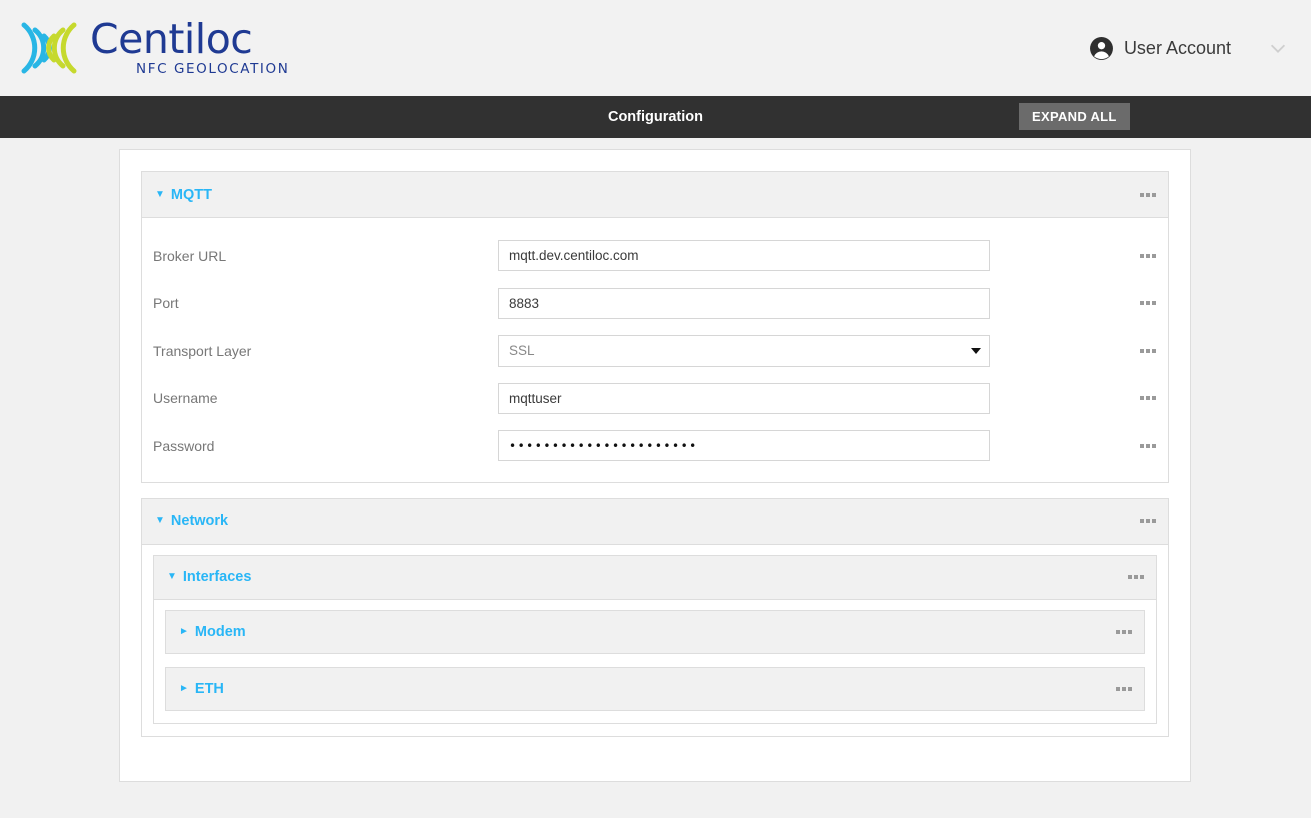 The image size is (1311, 818). What do you see at coordinates (655, 195) in the screenshot?
I see `panel-header-mqtt: ▼ MQTT` at bounding box center [655, 195].